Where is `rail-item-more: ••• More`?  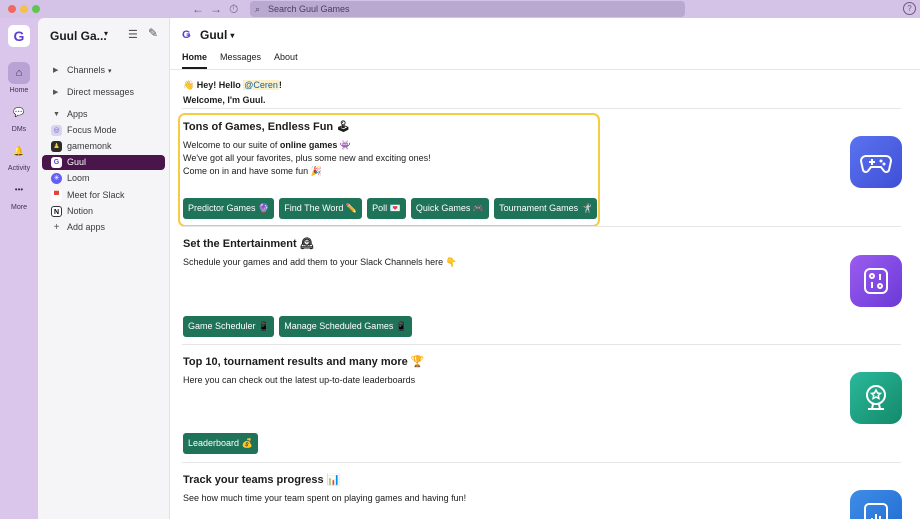 rail-item-more: ••• More is located at coordinates (19, 195).